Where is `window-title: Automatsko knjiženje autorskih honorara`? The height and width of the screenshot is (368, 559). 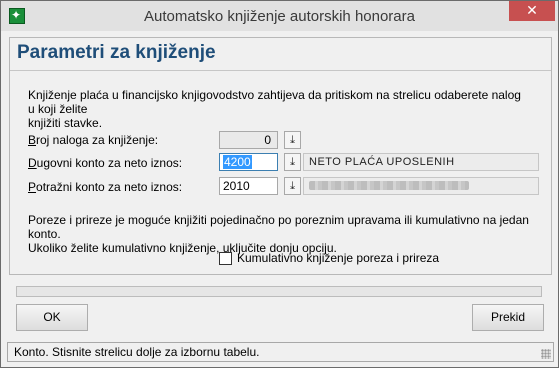 window-title: Automatsko knjiženje autorskih honorara is located at coordinates (279, 16).